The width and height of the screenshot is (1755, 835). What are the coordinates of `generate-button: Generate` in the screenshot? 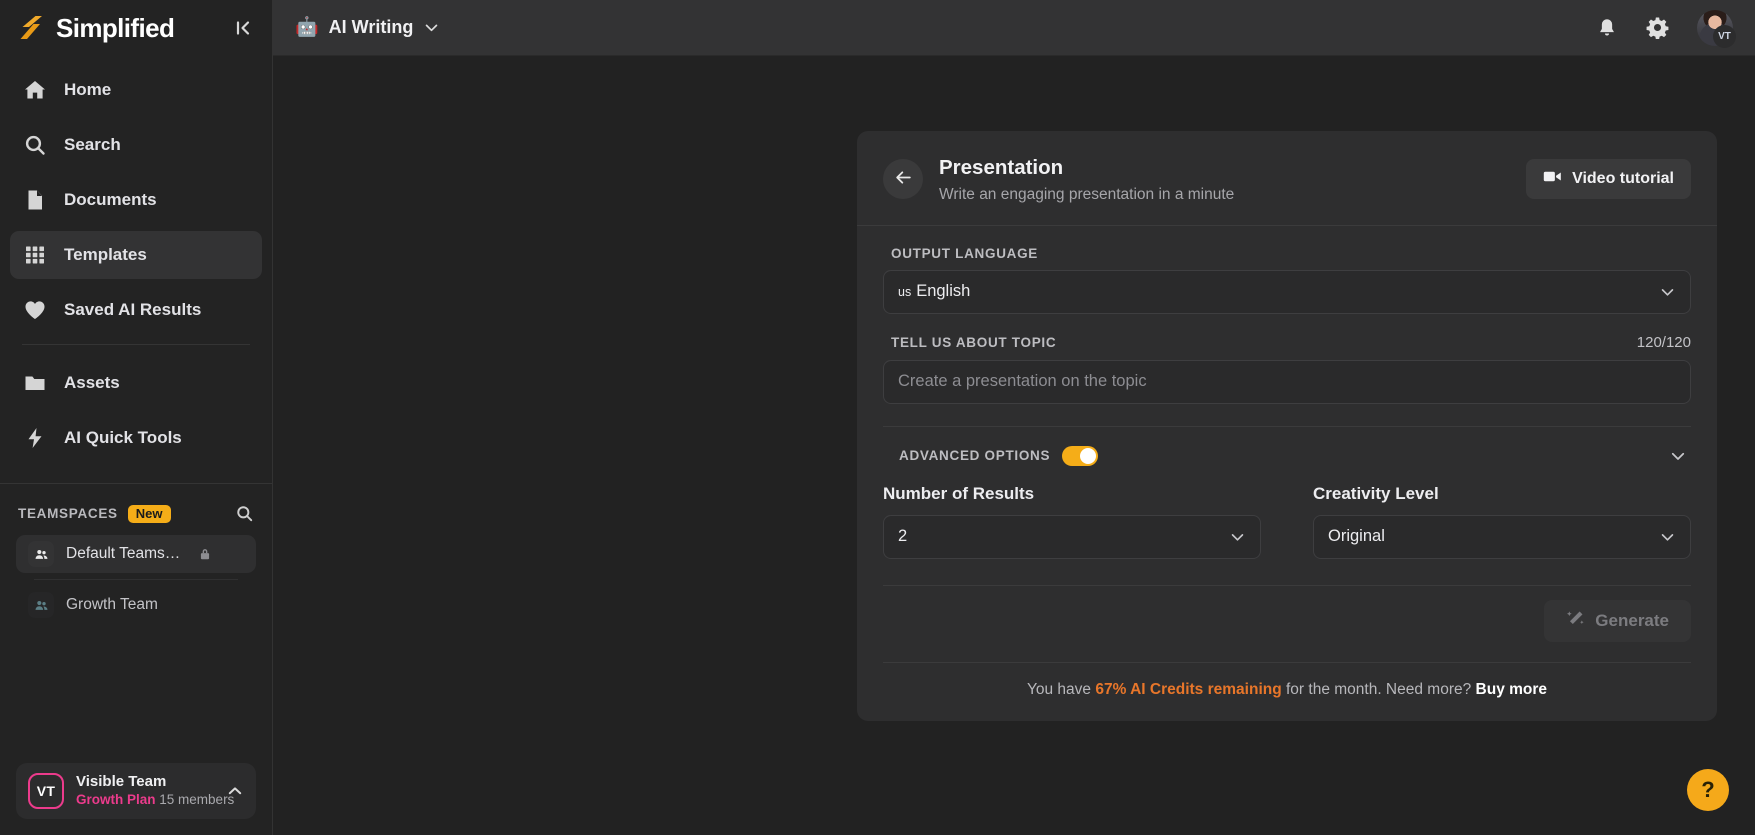 It's located at (1617, 620).